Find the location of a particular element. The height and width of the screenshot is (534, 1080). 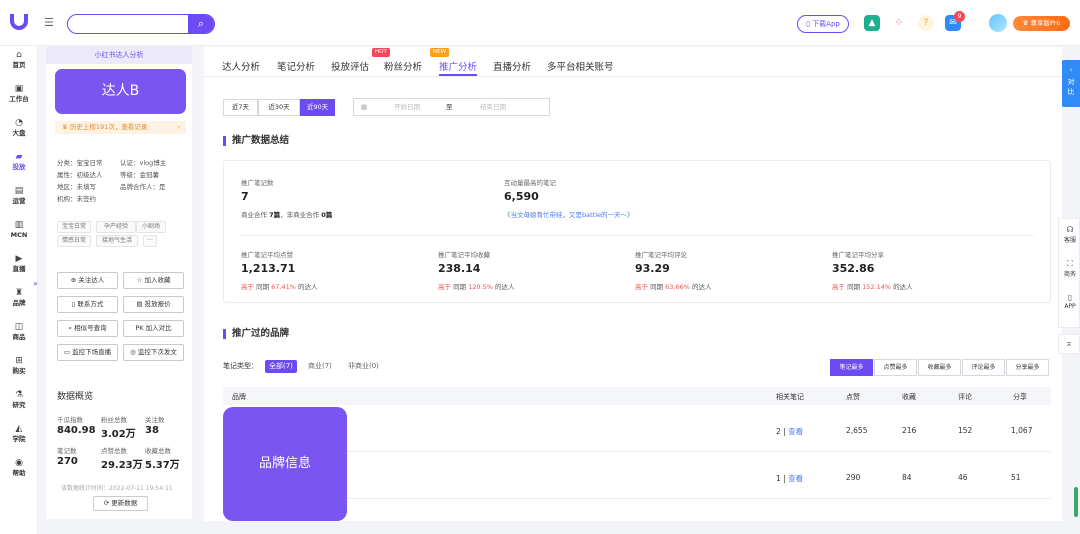

action-button: ◎ 监控下次发文 is located at coordinates (153, 352).